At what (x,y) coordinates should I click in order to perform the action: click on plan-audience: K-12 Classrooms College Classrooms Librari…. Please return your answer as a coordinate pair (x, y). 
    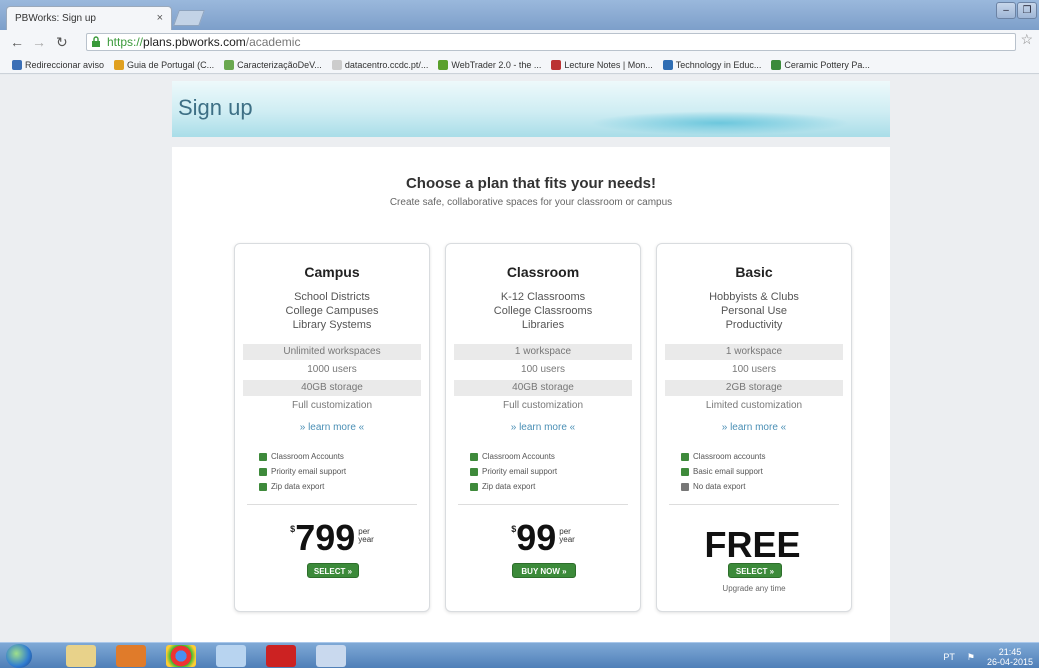
    Looking at the image, I should click on (543, 311).